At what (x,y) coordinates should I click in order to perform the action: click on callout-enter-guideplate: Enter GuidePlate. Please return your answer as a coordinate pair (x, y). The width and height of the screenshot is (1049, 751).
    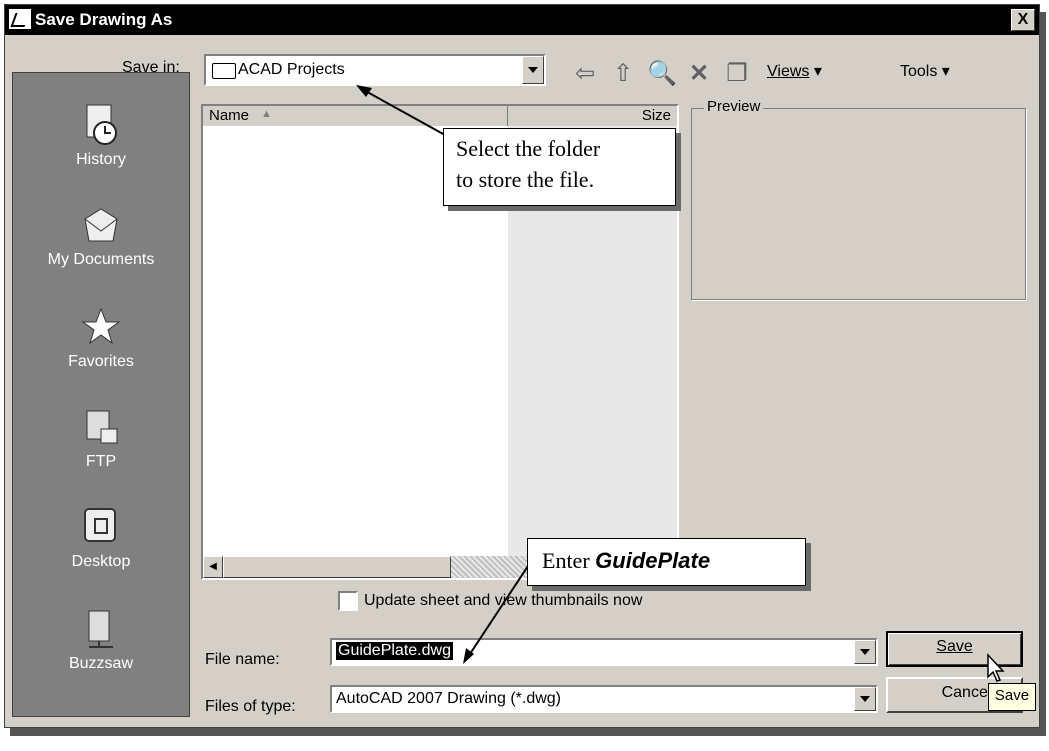
    Looking at the image, I should click on (666, 562).